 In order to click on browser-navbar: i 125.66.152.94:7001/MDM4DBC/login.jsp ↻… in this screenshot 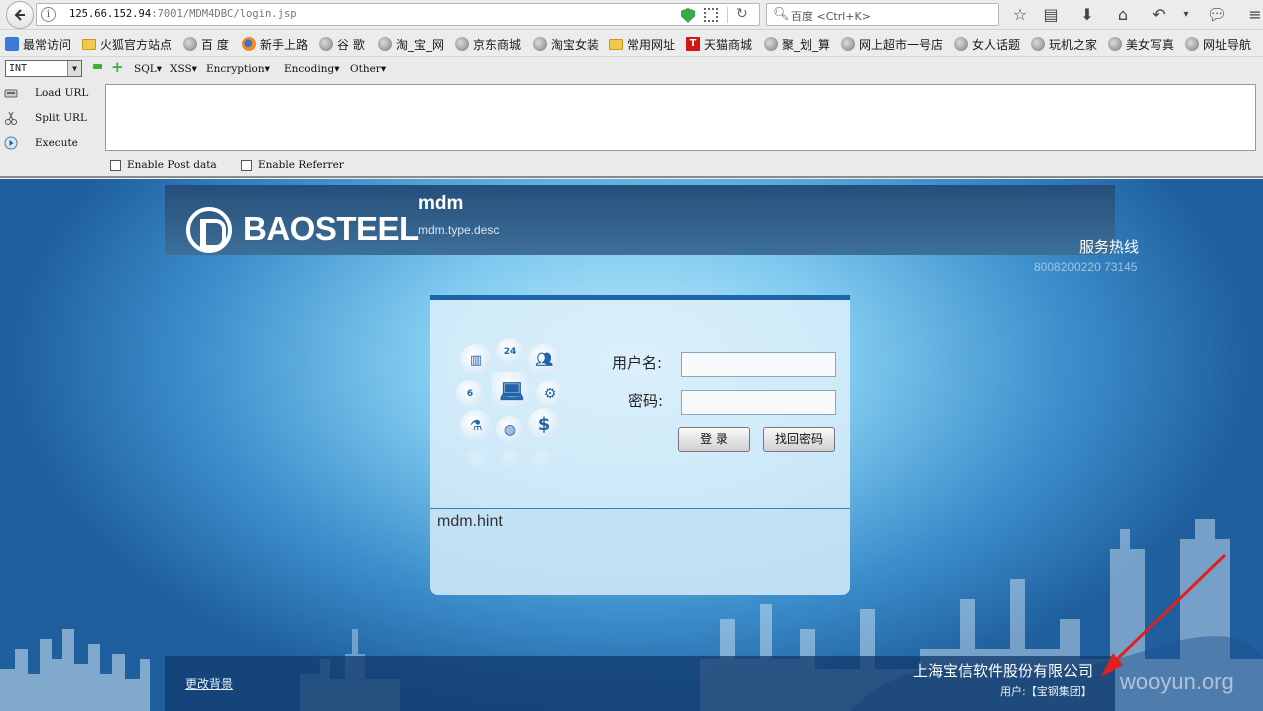, I will do `click(631, 15)`.